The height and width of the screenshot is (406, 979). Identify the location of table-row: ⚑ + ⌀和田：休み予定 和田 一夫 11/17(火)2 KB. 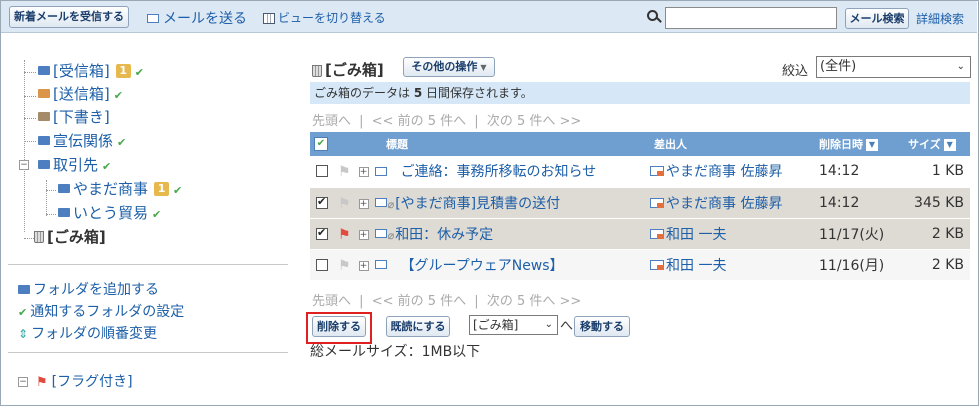
(640, 234).